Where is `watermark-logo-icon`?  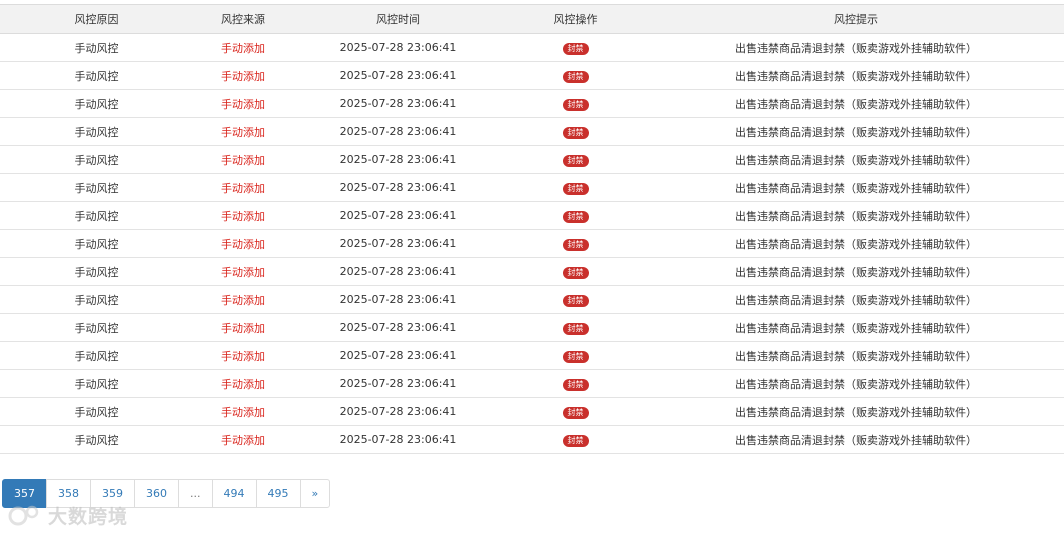
watermark-logo-icon is located at coordinates (23, 515).